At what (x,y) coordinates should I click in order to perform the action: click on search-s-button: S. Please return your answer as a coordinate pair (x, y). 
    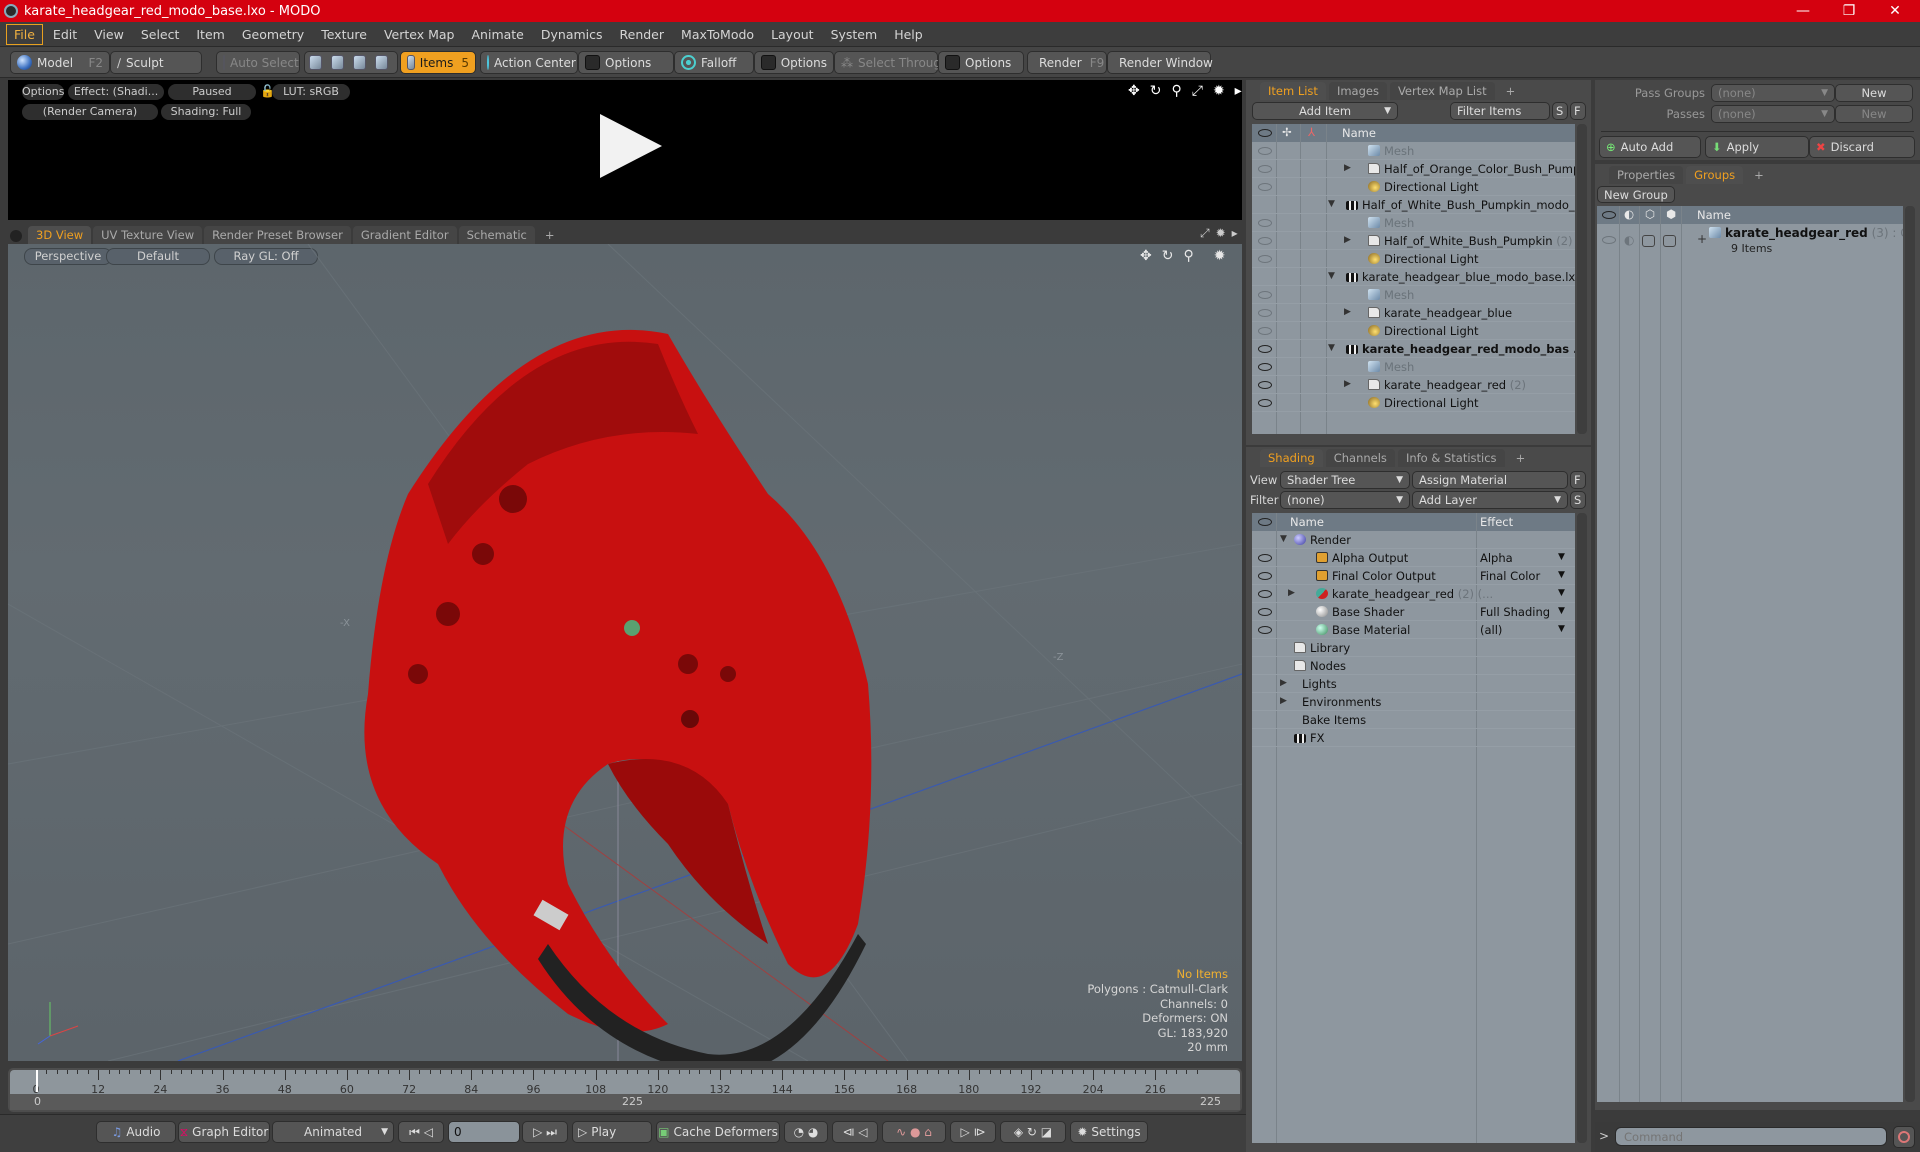
    Looking at the image, I should click on (1560, 111).